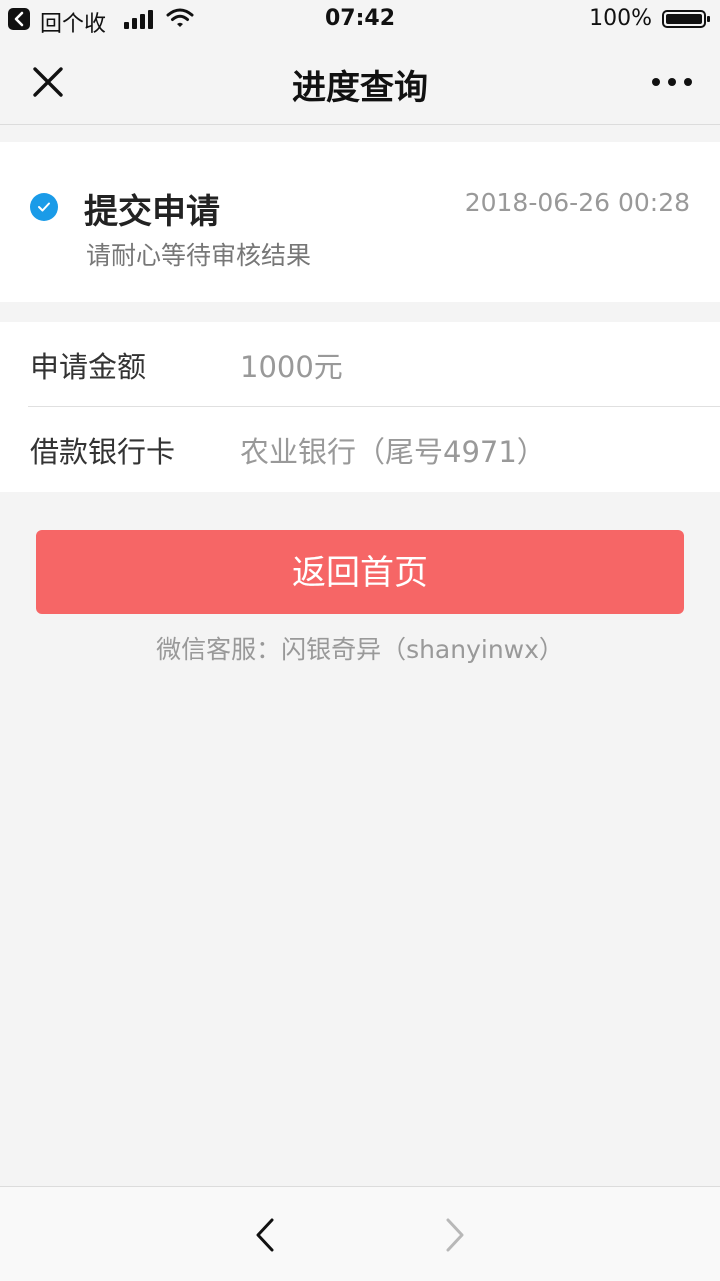 The width and height of the screenshot is (720, 1281). I want to click on page-title: 进度查询, so click(360, 88).